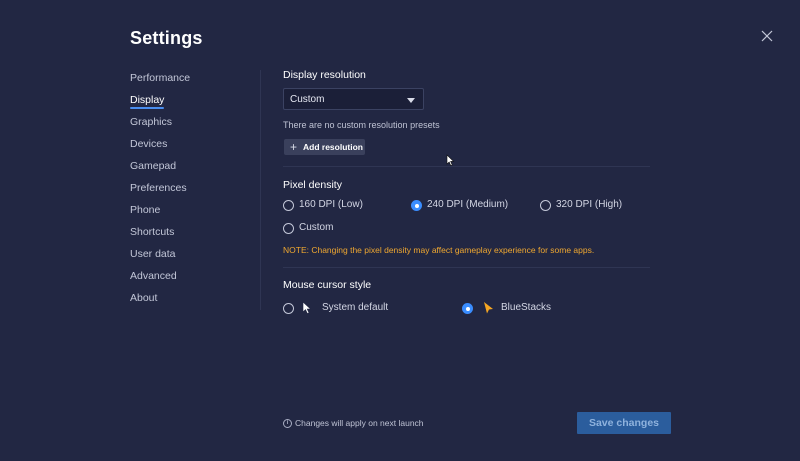 This screenshot has width=800, height=461. Describe the element at coordinates (331, 204) in the screenshot. I see `radio-label: 160 DPI (Low)` at that location.